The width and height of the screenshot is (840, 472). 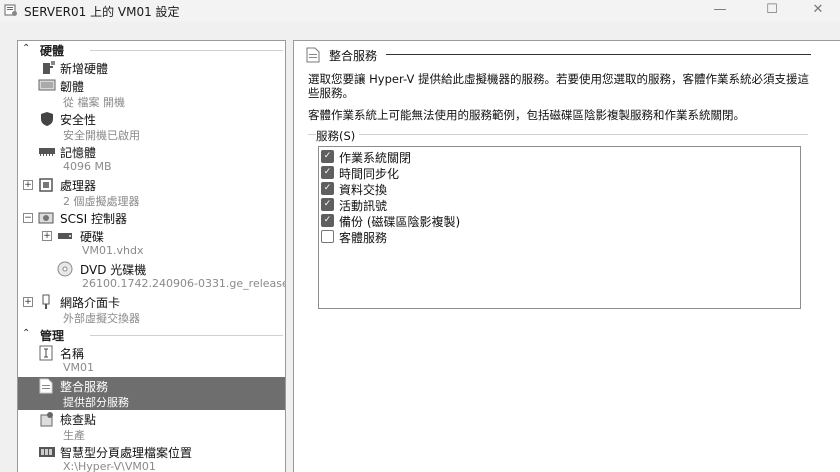 What do you see at coordinates (78, 153) in the screenshot?
I see `sidebar-item-label: 記憶體` at bounding box center [78, 153].